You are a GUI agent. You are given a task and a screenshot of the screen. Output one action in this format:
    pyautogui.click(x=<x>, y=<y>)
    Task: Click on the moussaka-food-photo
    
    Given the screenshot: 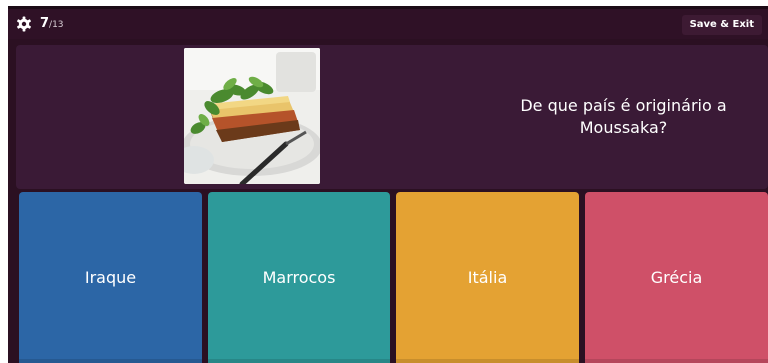 What is the action you would take?
    pyautogui.click(x=252, y=116)
    